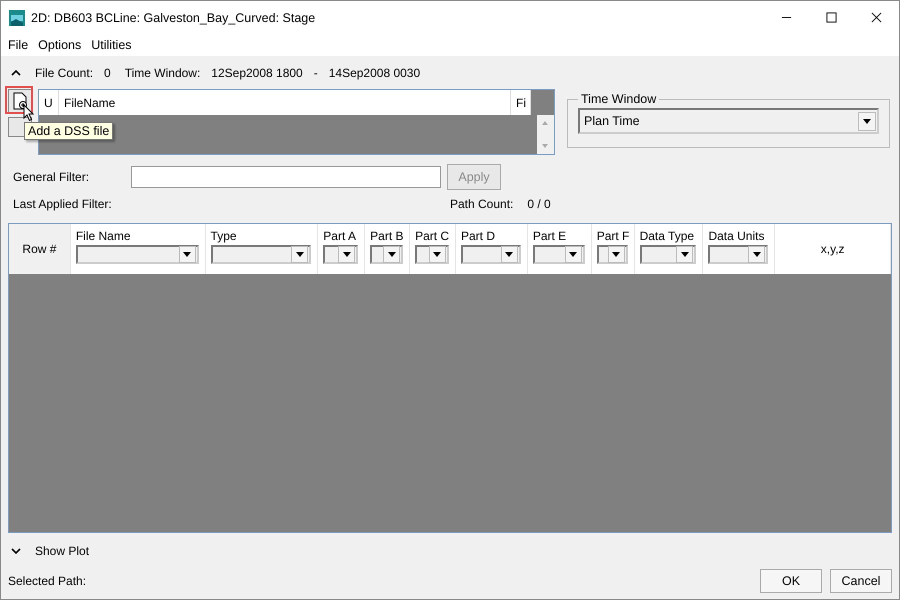 The width and height of the screenshot is (900, 600). What do you see at coordinates (619, 99) in the screenshot?
I see `group-label: Time Window` at bounding box center [619, 99].